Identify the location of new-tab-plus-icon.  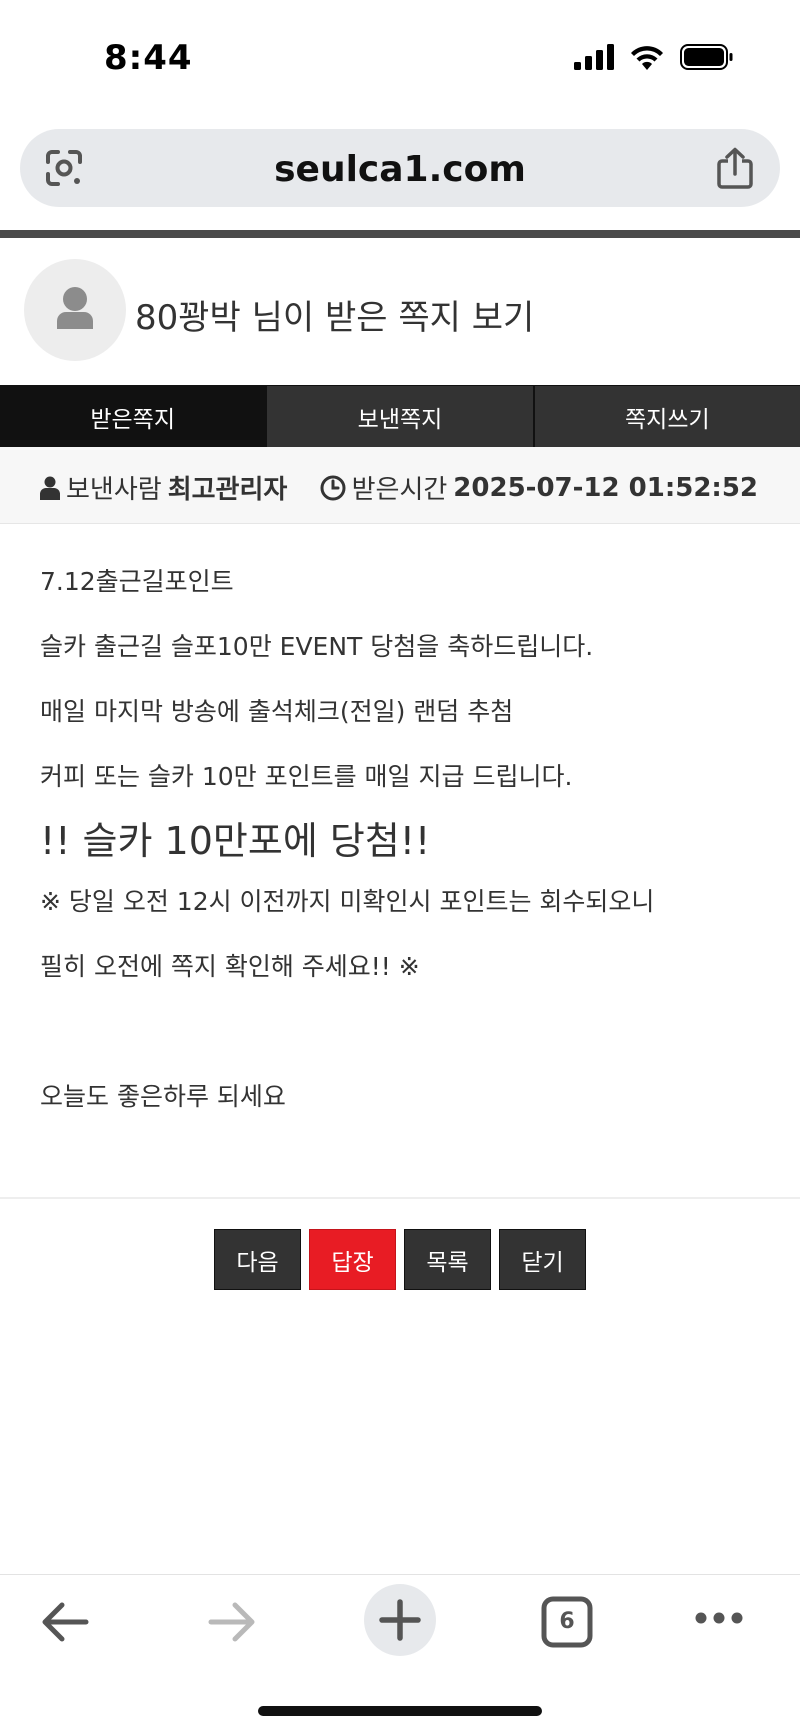
(400, 1620).